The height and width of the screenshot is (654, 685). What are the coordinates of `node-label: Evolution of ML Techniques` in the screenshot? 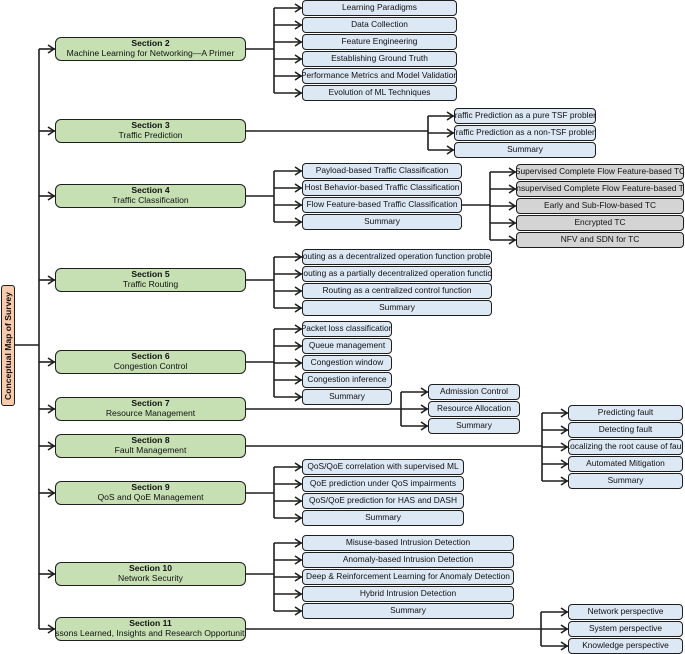 It's located at (379, 92).